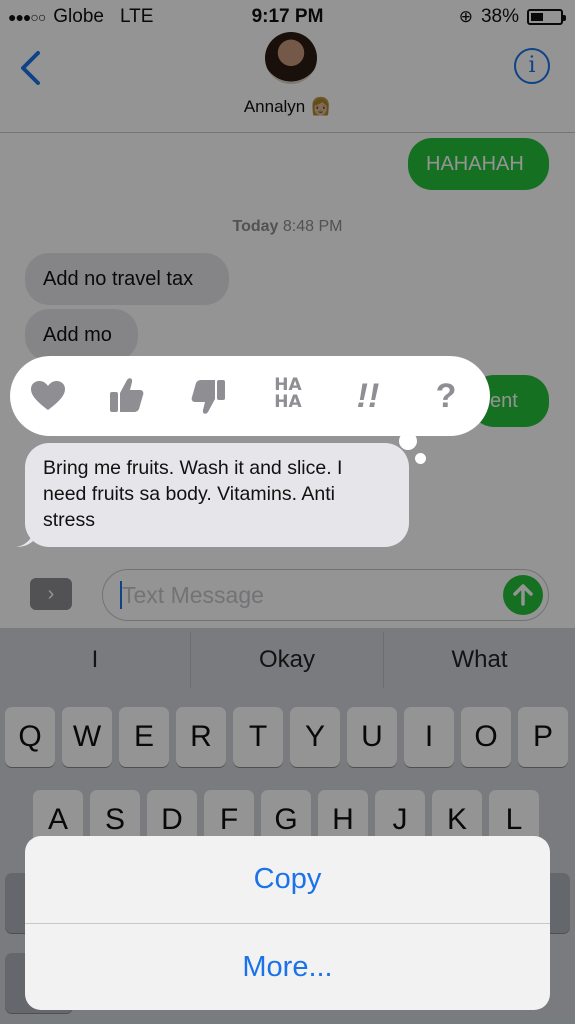 Image resolution: width=575 pixels, height=1024 pixels. What do you see at coordinates (446, 396) in the screenshot?
I see `question-icon: ?` at bounding box center [446, 396].